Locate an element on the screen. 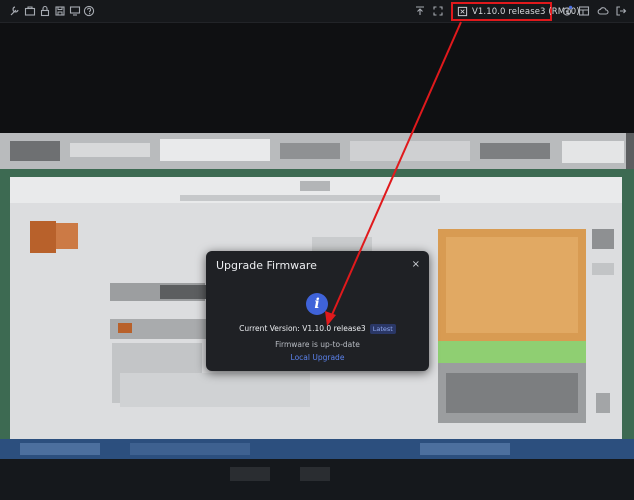  save-icon is located at coordinates (60, 11).